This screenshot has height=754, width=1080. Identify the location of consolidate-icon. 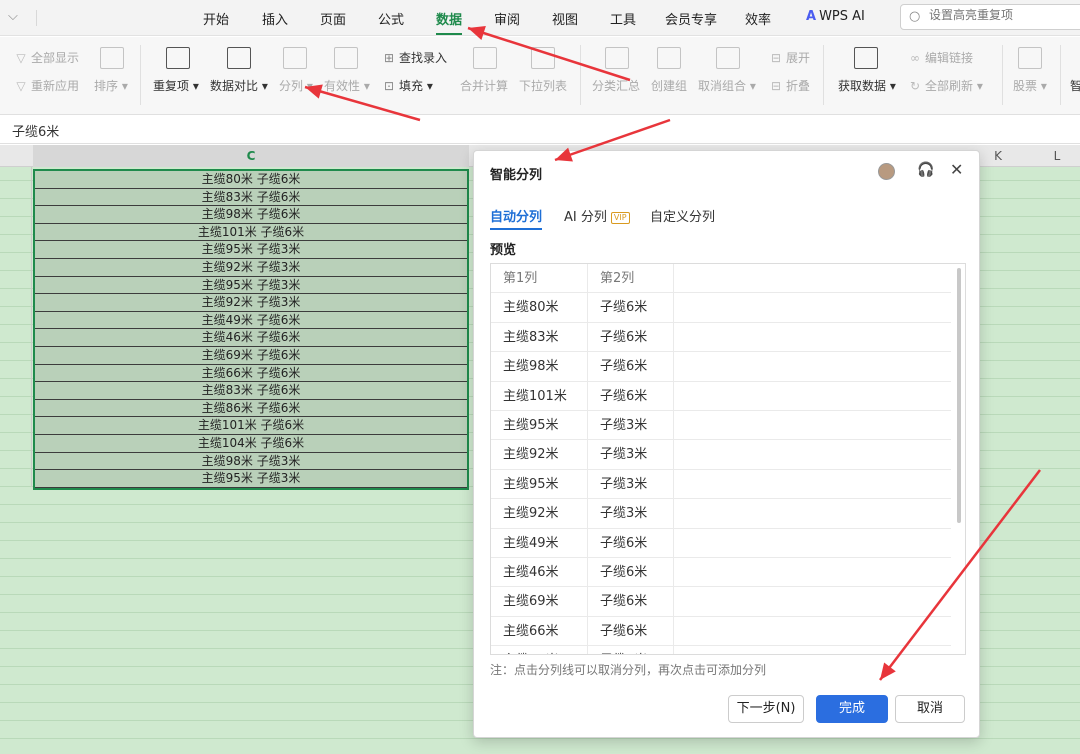
(485, 58).